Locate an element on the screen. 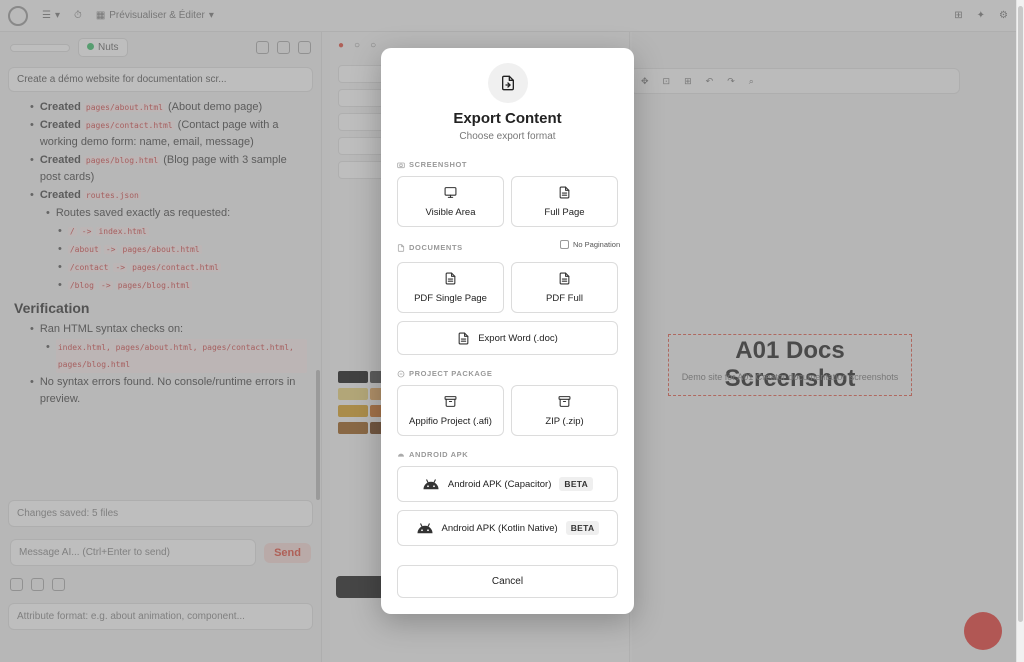 Image resolution: width=1024 pixels, height=662 pixels. section-label-text: SCREENSHOT is located at coordinates (438, 164).